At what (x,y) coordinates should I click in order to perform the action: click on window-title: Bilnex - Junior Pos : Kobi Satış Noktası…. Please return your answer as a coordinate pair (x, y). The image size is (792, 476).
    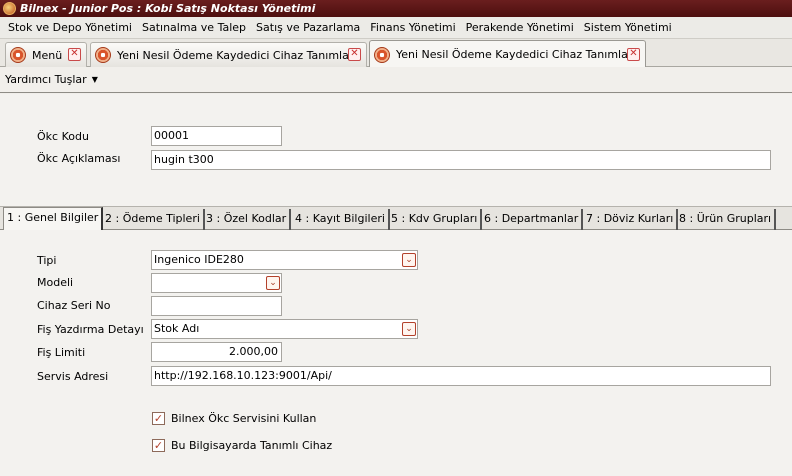
    Looking at the image, I should click on (168, 8).